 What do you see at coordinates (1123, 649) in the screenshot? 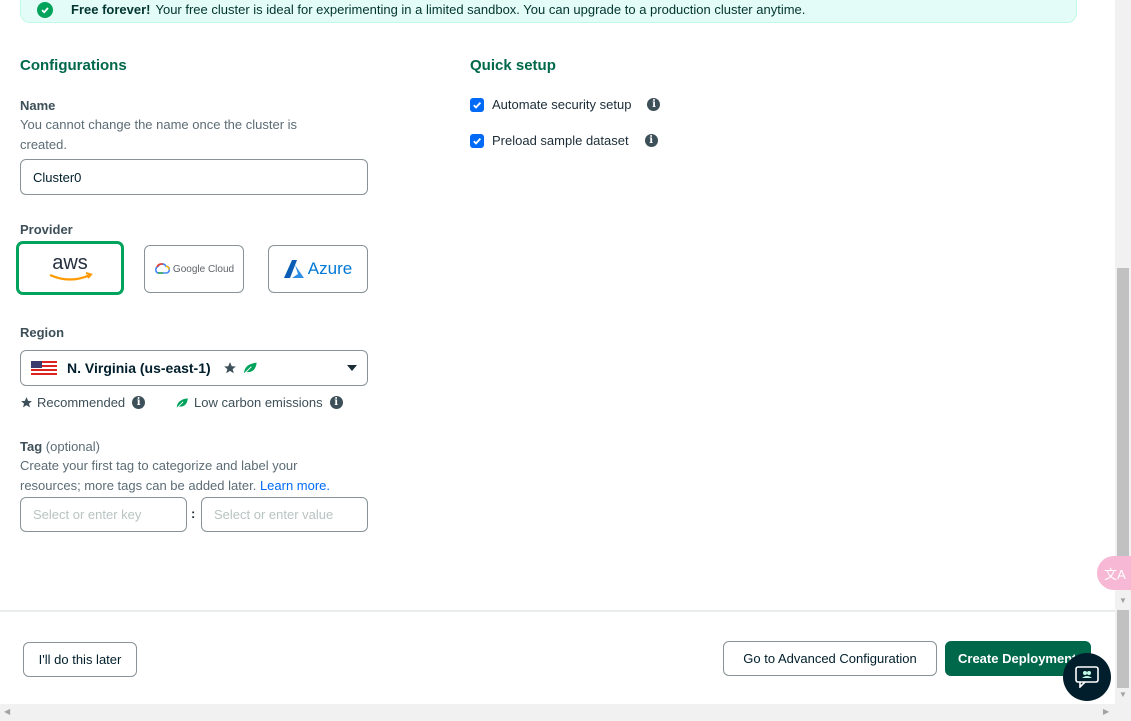
I see `scrollbar-thumb-lower` at bounding box center [1123, 649].